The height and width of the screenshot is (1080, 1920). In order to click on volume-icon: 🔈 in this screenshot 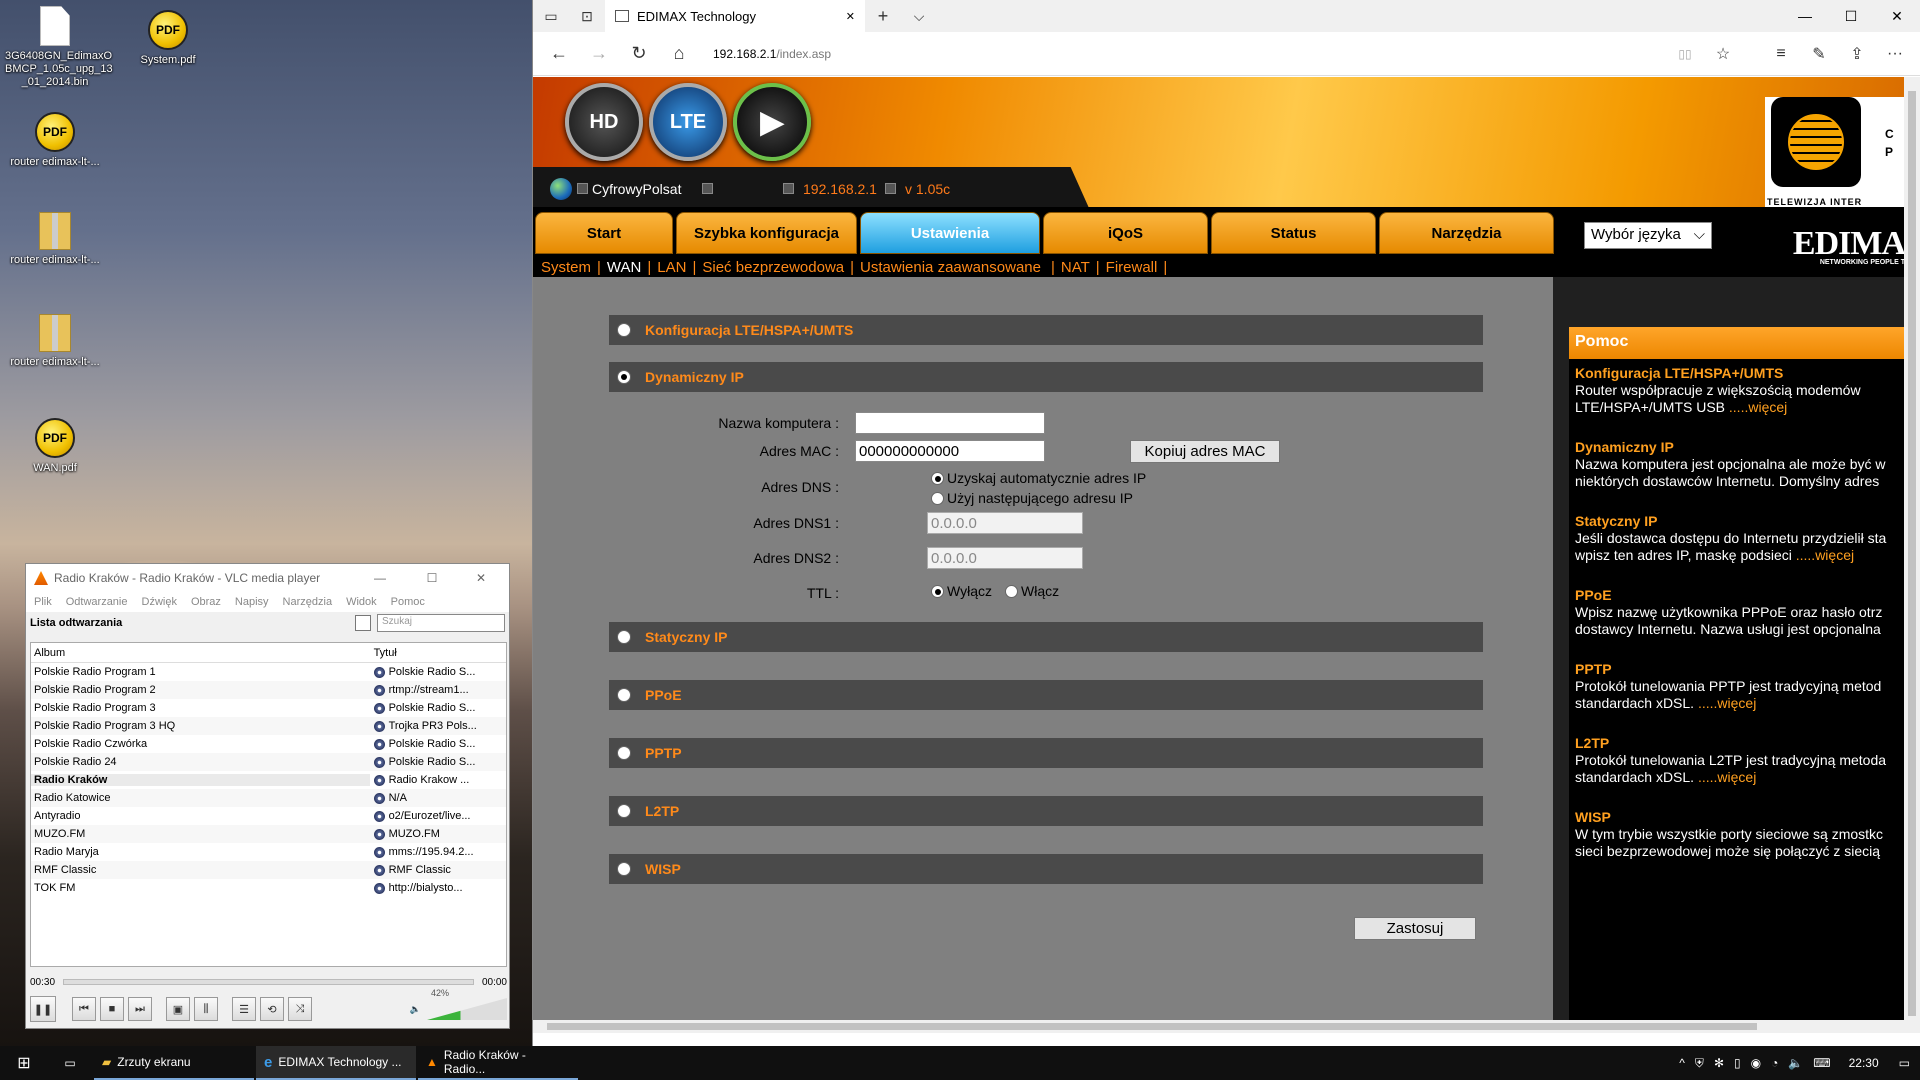, I will do `click(1795, 1063)`.